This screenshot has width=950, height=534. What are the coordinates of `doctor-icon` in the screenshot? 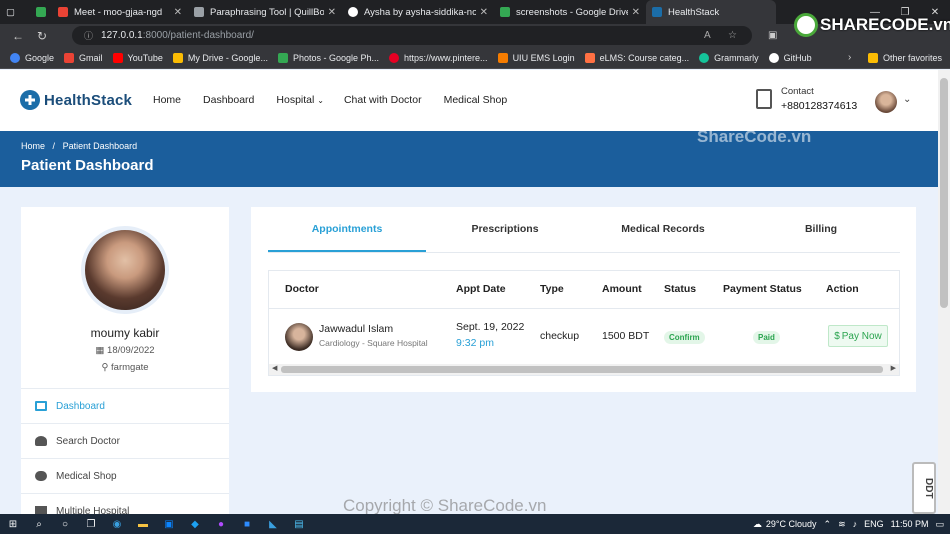 It's located at (41, 441).